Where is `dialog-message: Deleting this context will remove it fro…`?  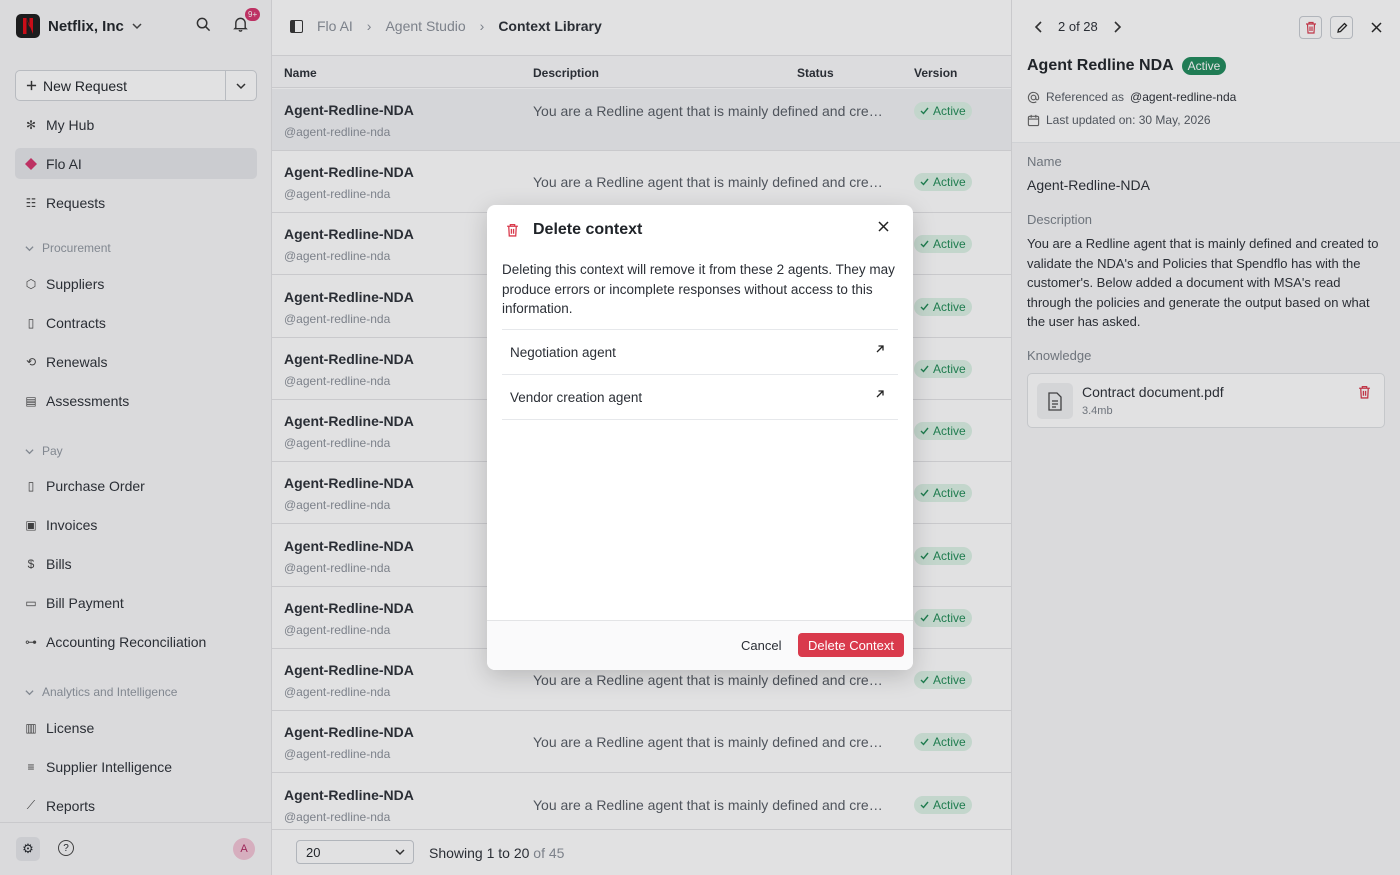
dialog-message: Deleting this context will remove it fro… is located at coordinates (698, 289).